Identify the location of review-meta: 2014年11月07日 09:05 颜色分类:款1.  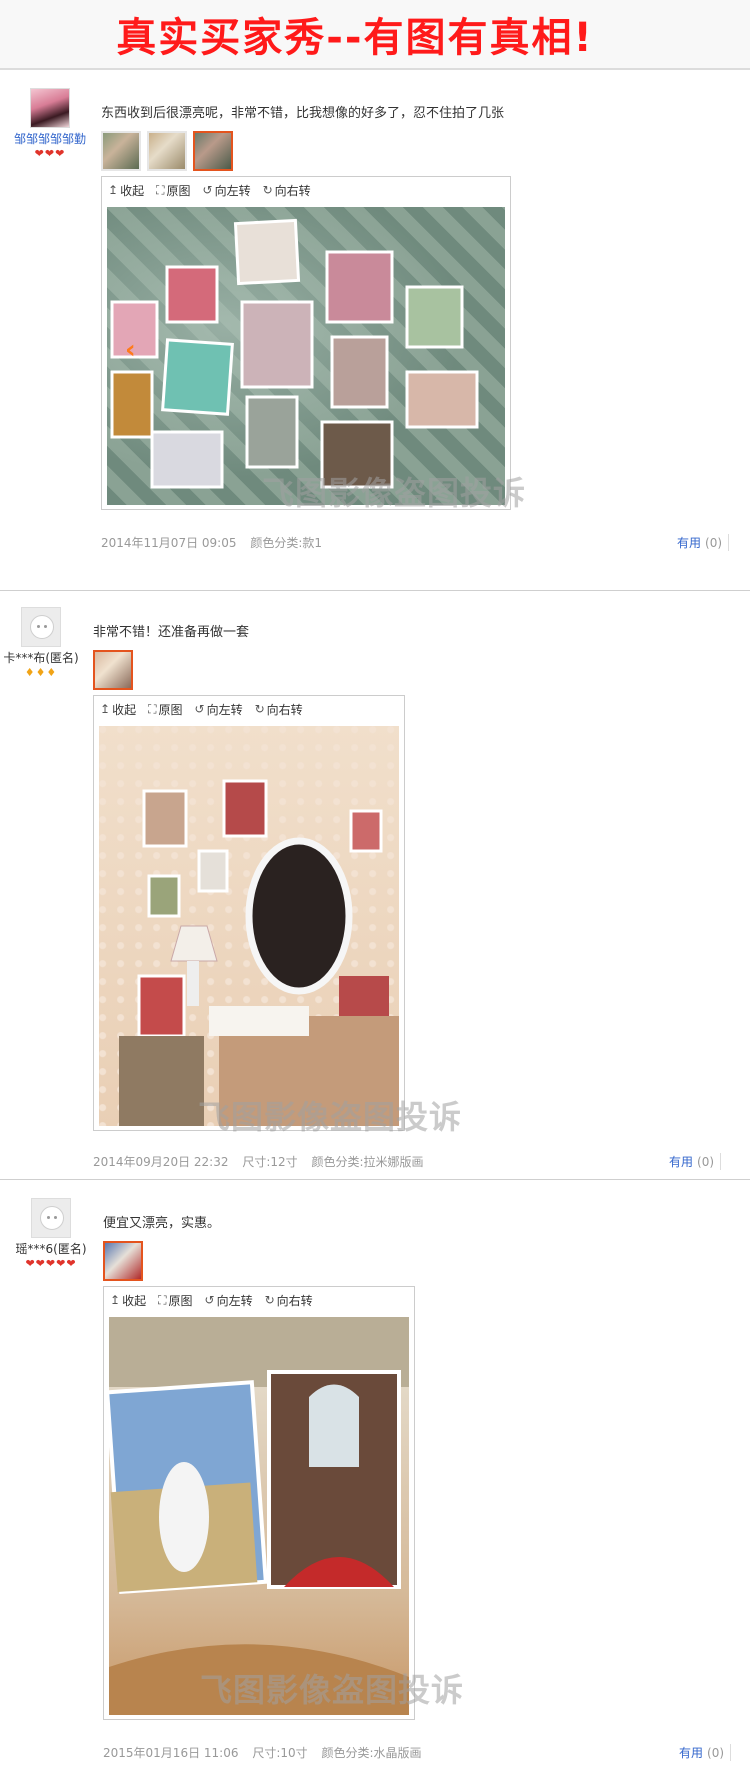
(216, 542).